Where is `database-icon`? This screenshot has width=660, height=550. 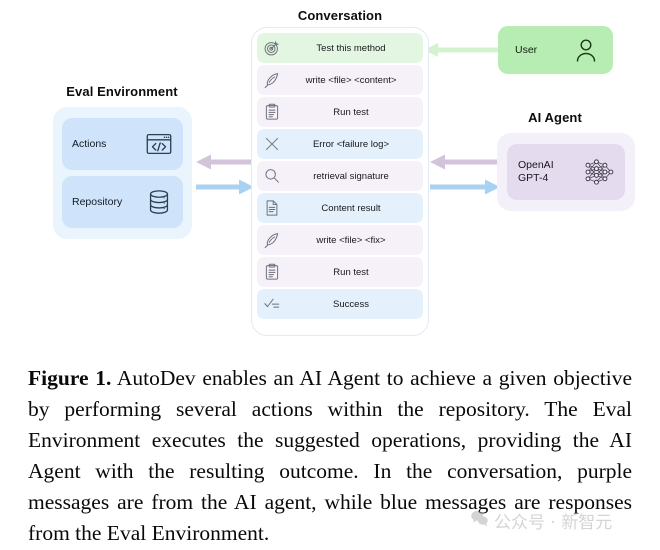 database-icon is located at coordinates (159, 202).